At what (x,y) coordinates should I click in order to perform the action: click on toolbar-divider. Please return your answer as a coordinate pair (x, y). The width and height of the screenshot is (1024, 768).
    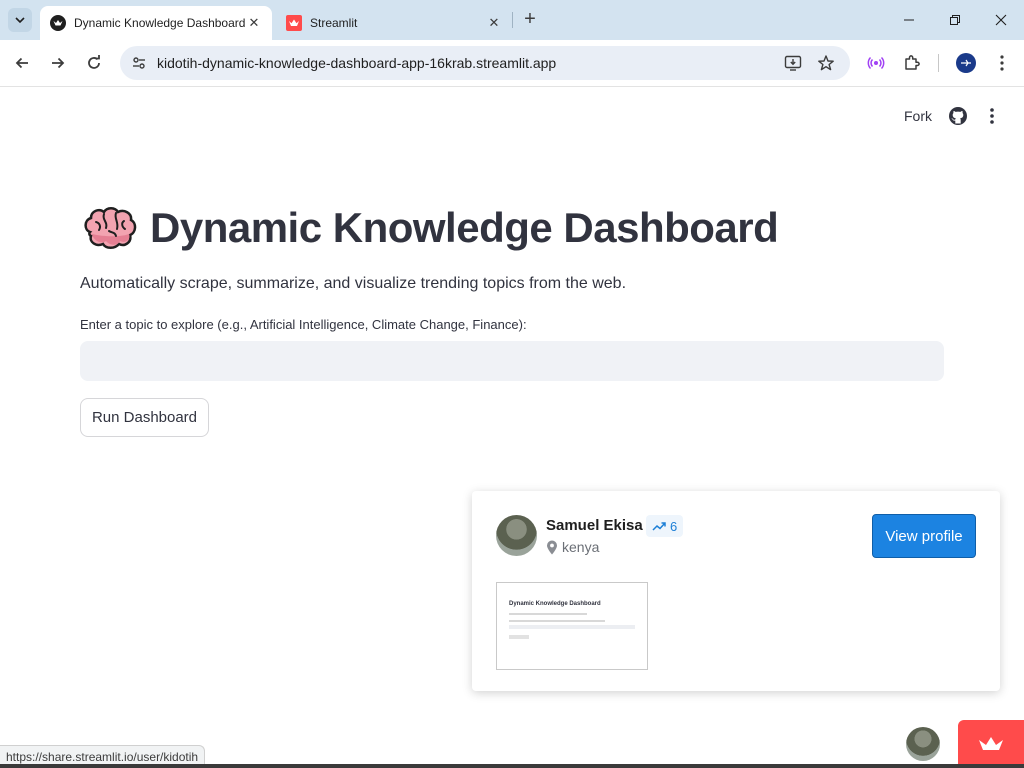
    Looking at the image, I should click on (938, 63).